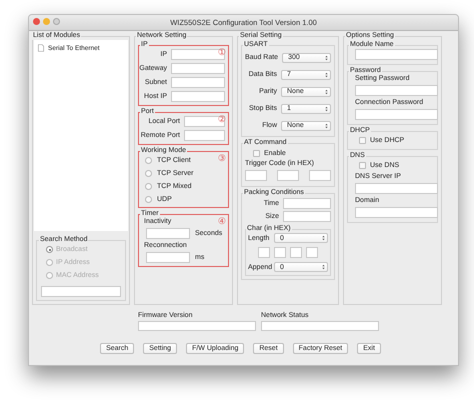 The height and width of the screenshot is (401, 474). Describe the element at coordinates (222, 53) in the screenshot. I see `step-number: ①` at that location.